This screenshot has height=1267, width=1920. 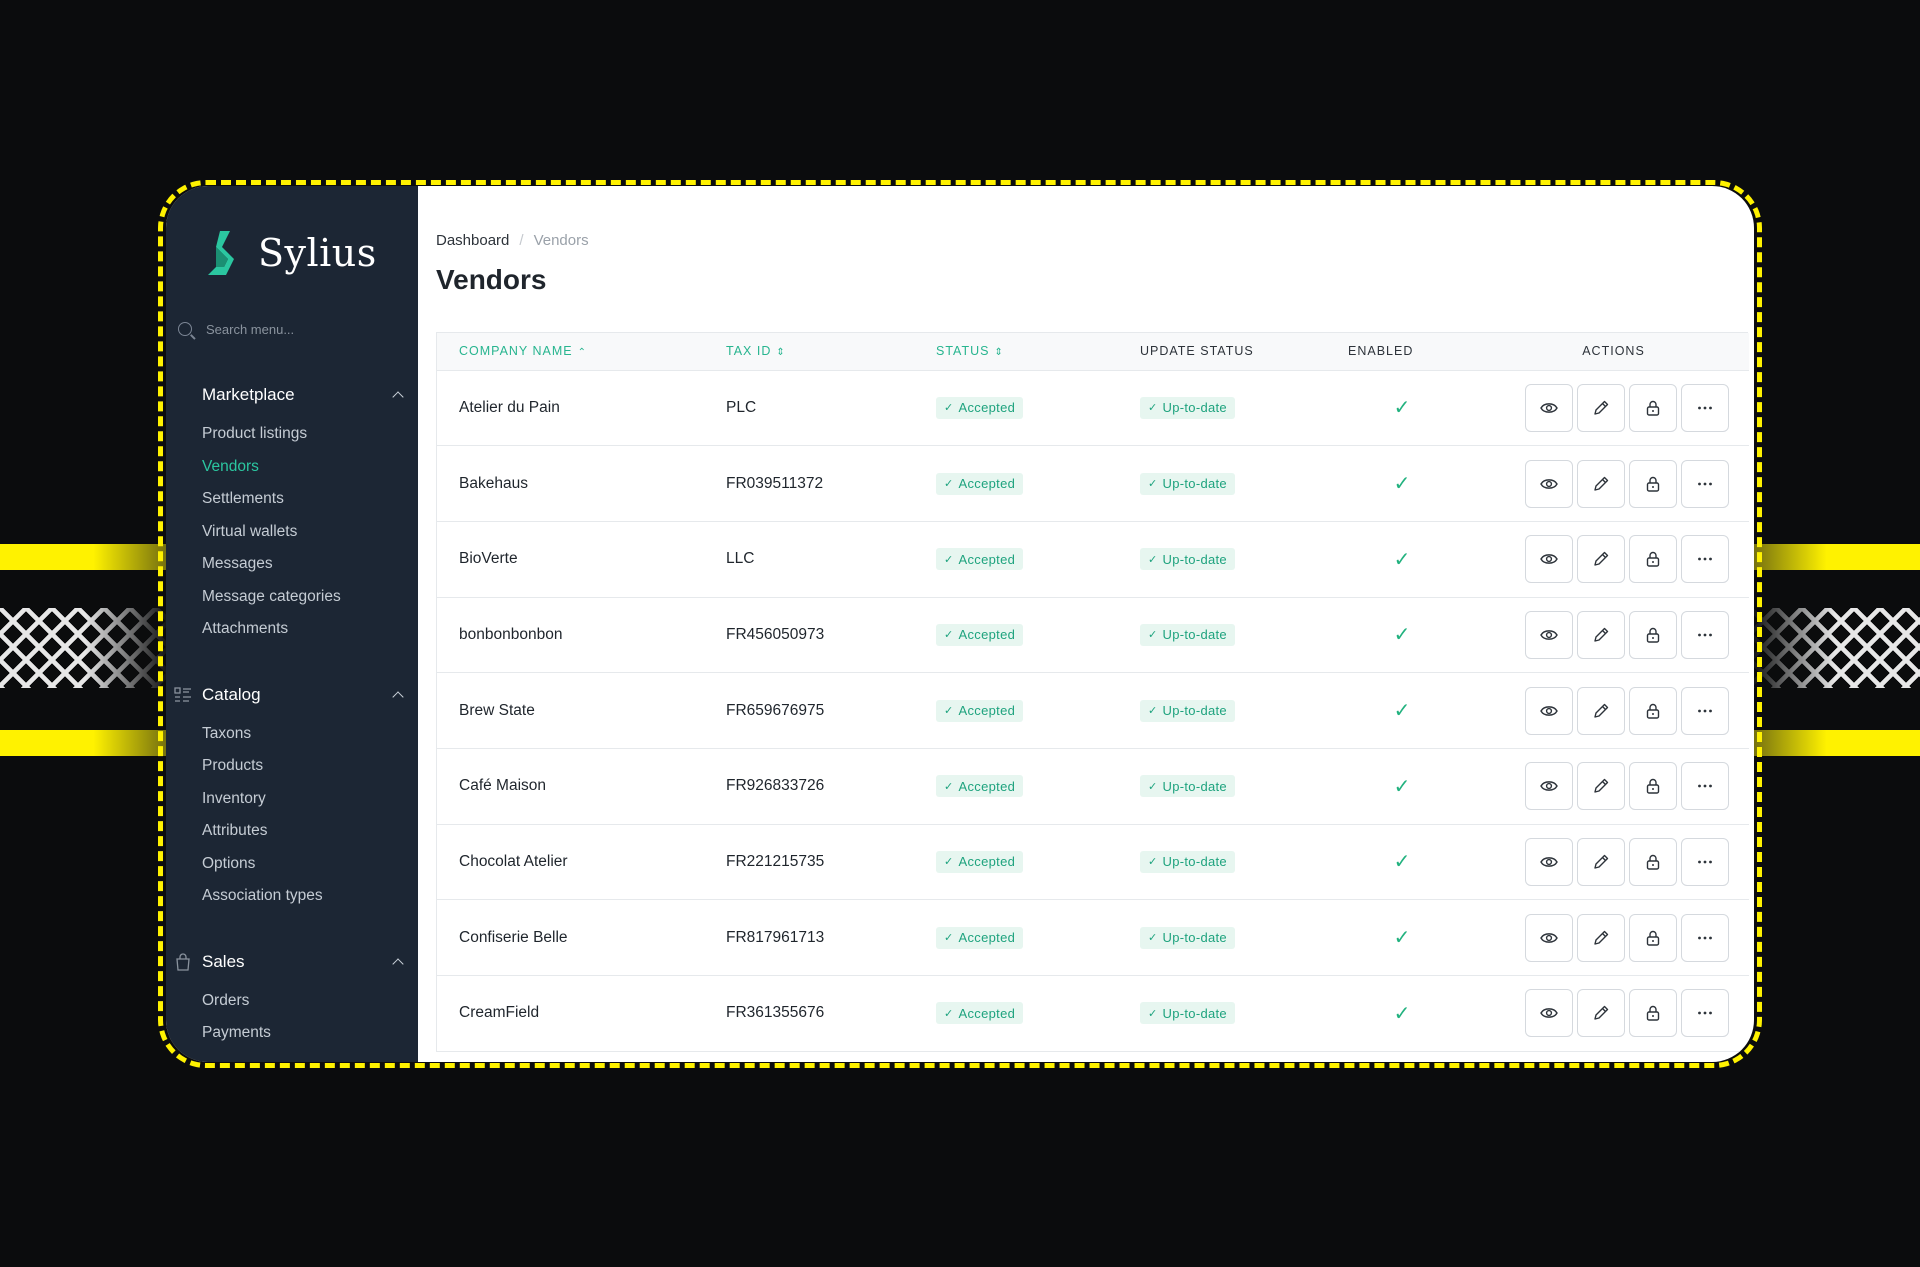 I want to click on marketplace-icon, so click(x=183, y=395).